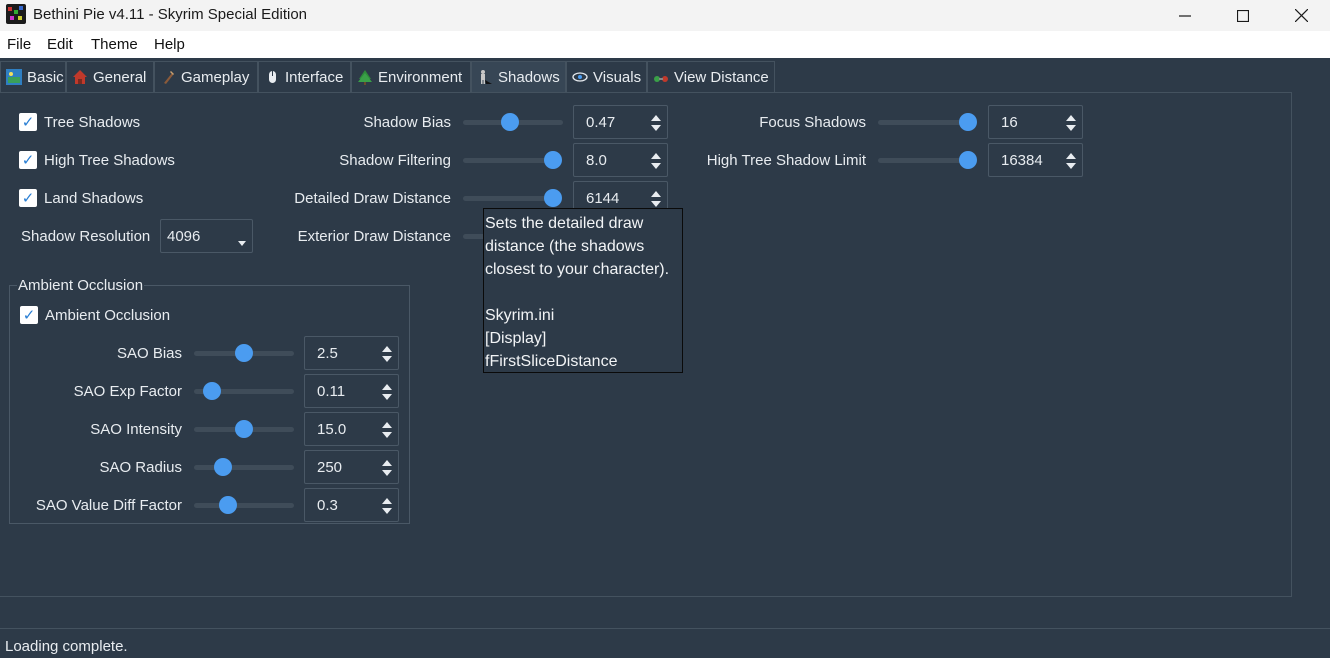  I want to click on shadow-bias-spinbox: 0.47, so click(620, 122).